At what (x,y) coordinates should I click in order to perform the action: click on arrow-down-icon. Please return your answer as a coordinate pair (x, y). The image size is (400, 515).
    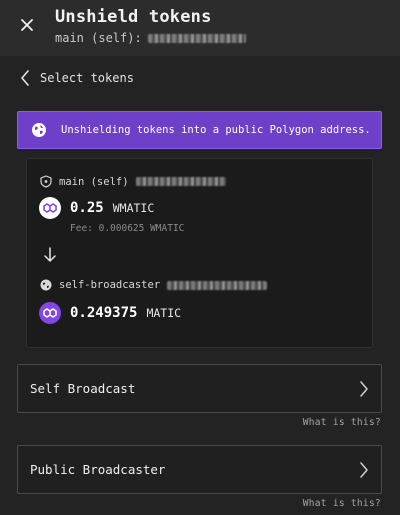
    Looking at the image, I should click on (50, 254).